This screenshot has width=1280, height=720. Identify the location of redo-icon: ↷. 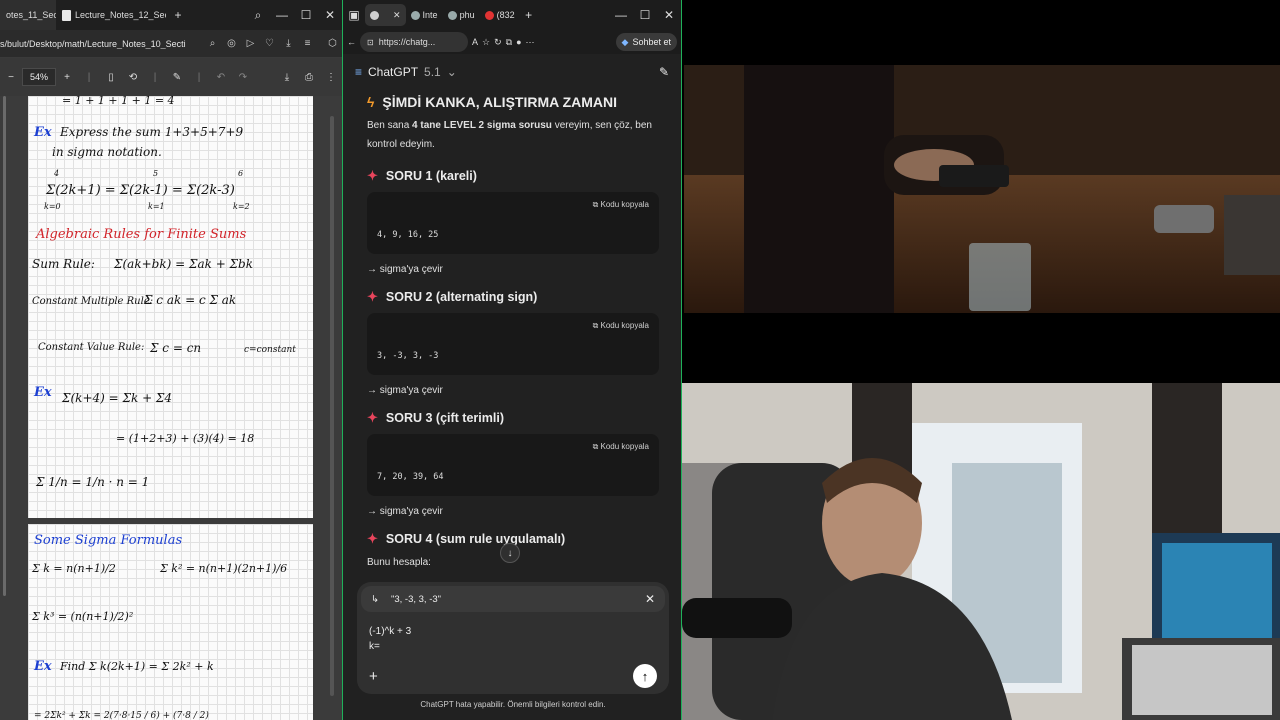
(243, 77).